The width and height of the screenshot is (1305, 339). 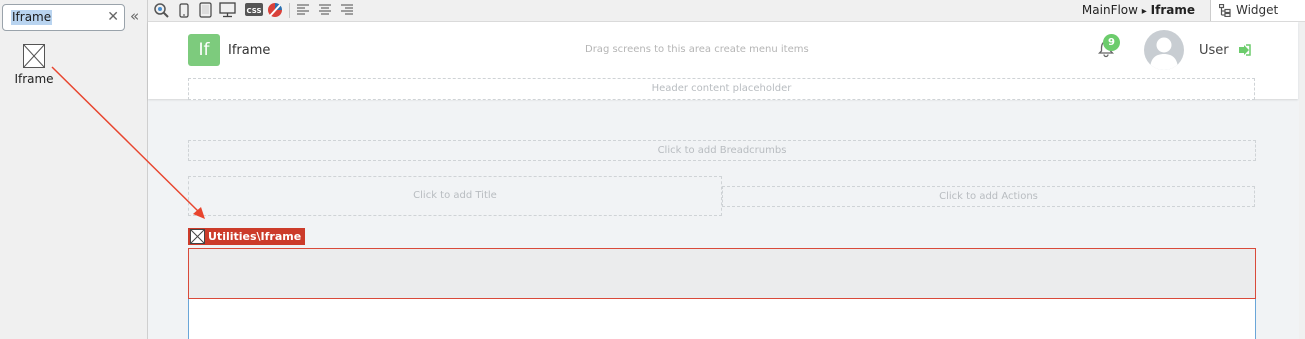 I want to click on top-toolbar: CSS MainFlow ▸ Iframe Widget Tree, so click(x=726, y=18).